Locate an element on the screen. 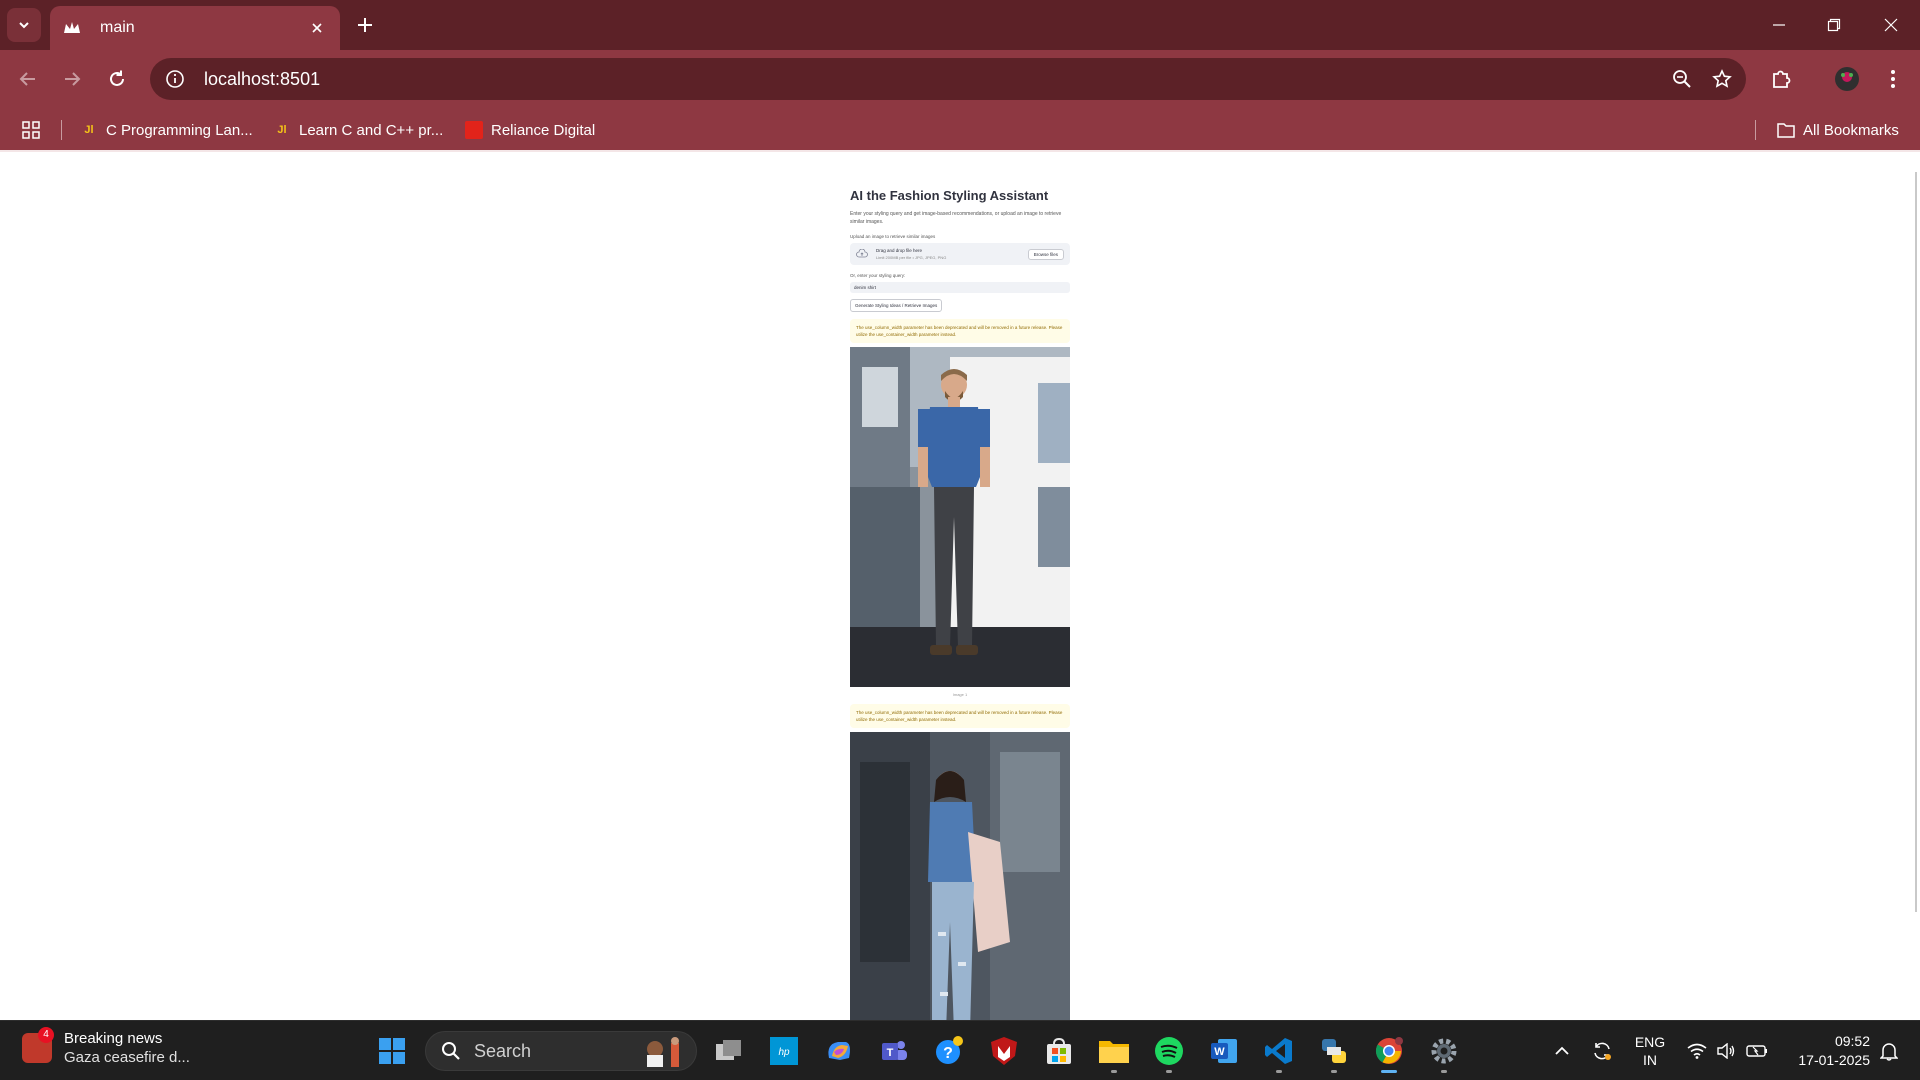  sync-icon is located at coordinates (1602, 1051).